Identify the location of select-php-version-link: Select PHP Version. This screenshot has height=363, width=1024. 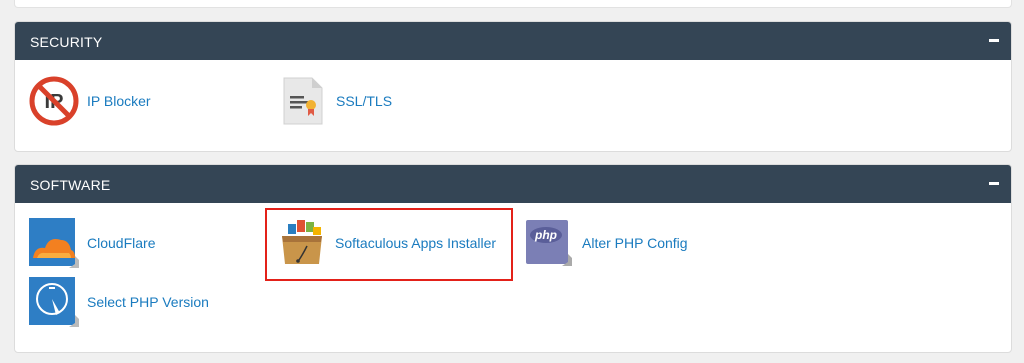
(148, 302).